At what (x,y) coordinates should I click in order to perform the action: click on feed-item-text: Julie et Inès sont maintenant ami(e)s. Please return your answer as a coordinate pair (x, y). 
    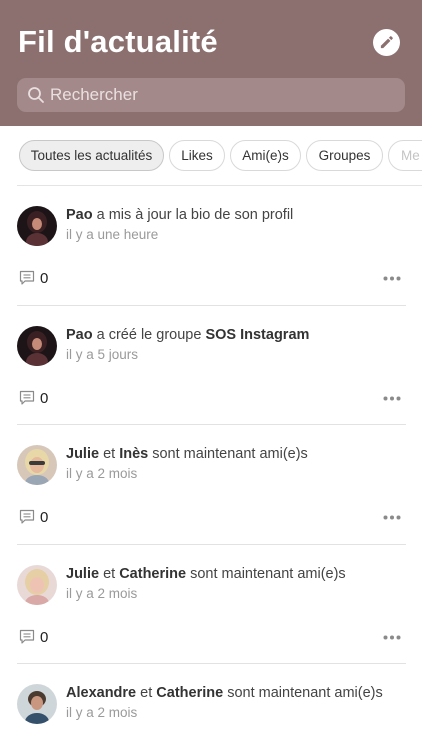
    Looking at the image, I should click on (187, 454).